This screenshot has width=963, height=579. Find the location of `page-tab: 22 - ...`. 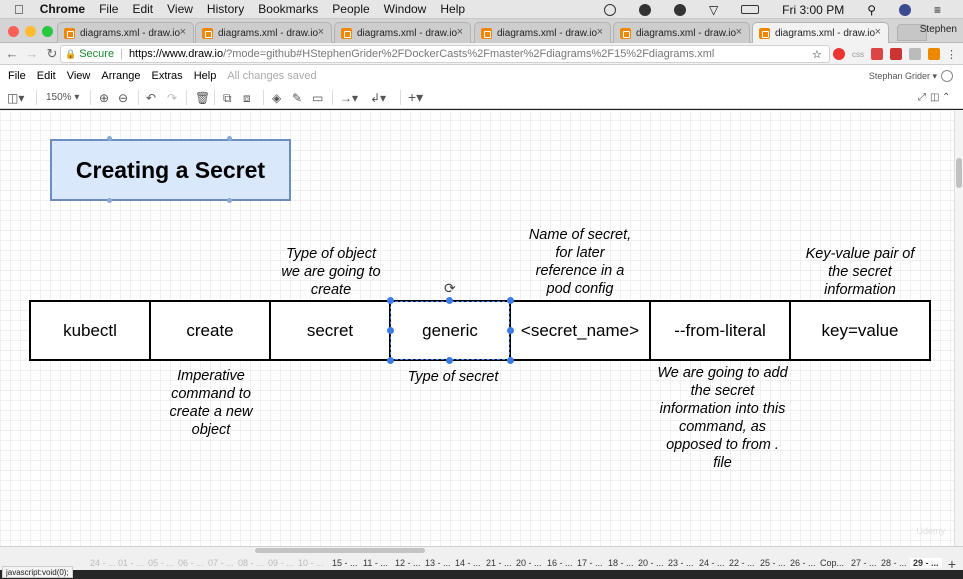

page-tab: 22 - ... is located at coordinates (742, 563).